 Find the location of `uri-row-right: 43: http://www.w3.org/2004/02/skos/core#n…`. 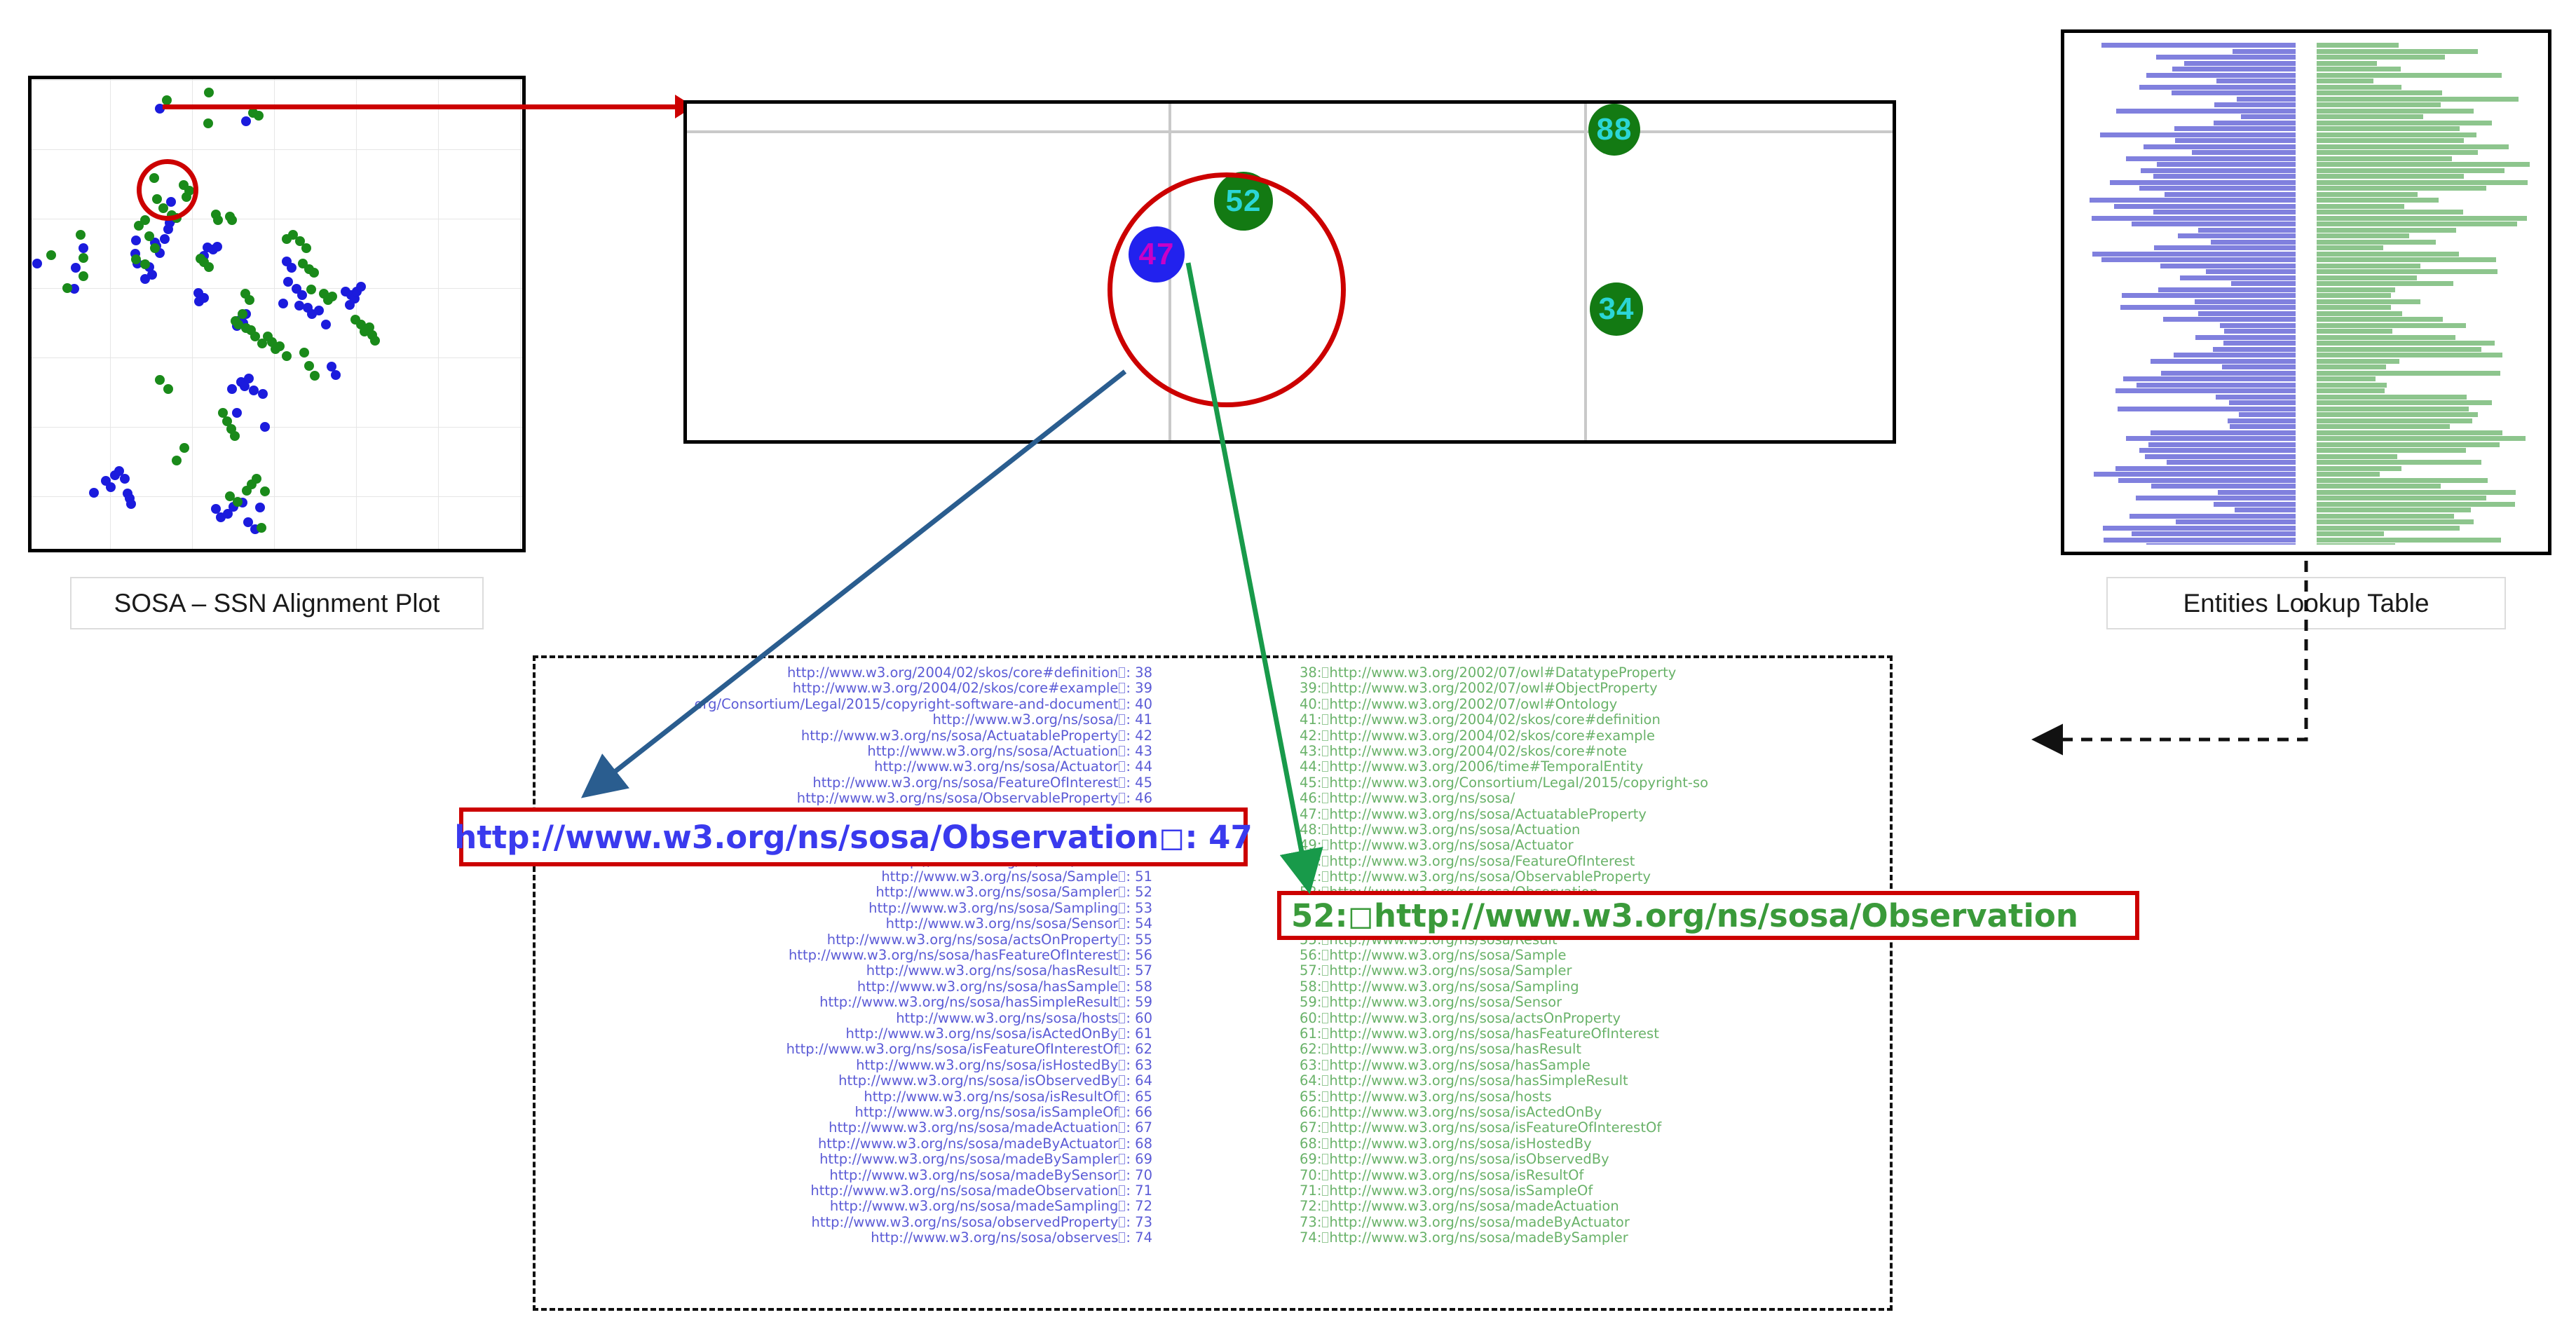

uri-row-right: 43: http://www.w3.org/2004/02/skos/core#n… is located at coordinates (1594, 752).